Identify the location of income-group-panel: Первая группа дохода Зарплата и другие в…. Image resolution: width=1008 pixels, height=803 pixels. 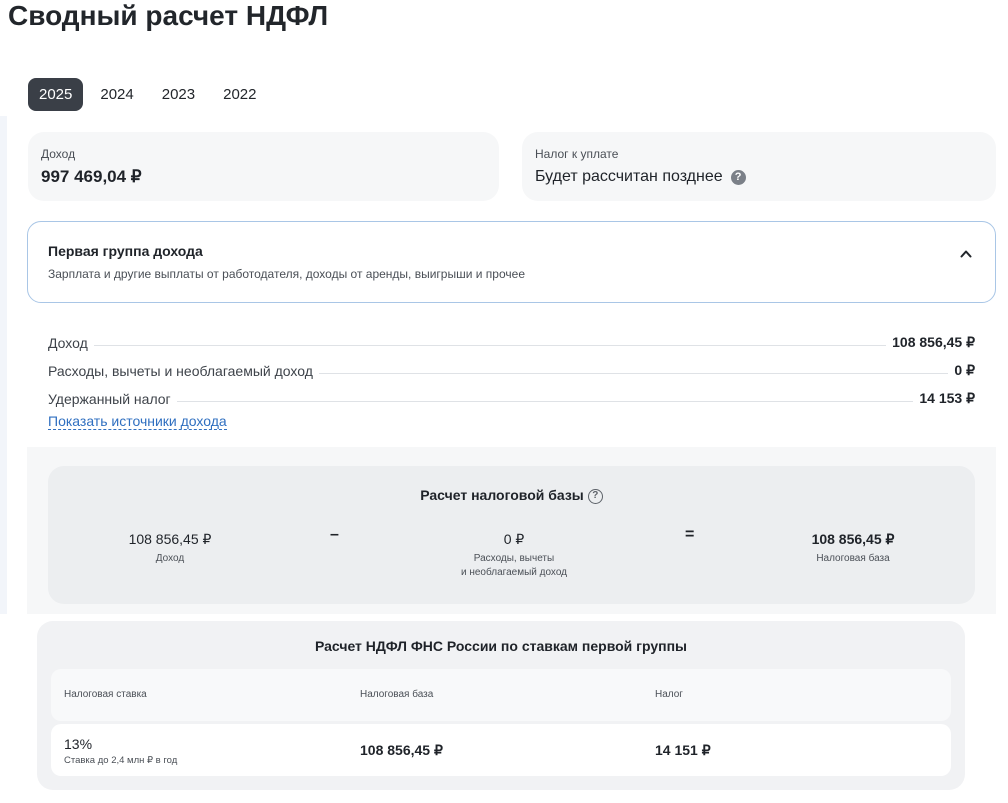
(511, 262).